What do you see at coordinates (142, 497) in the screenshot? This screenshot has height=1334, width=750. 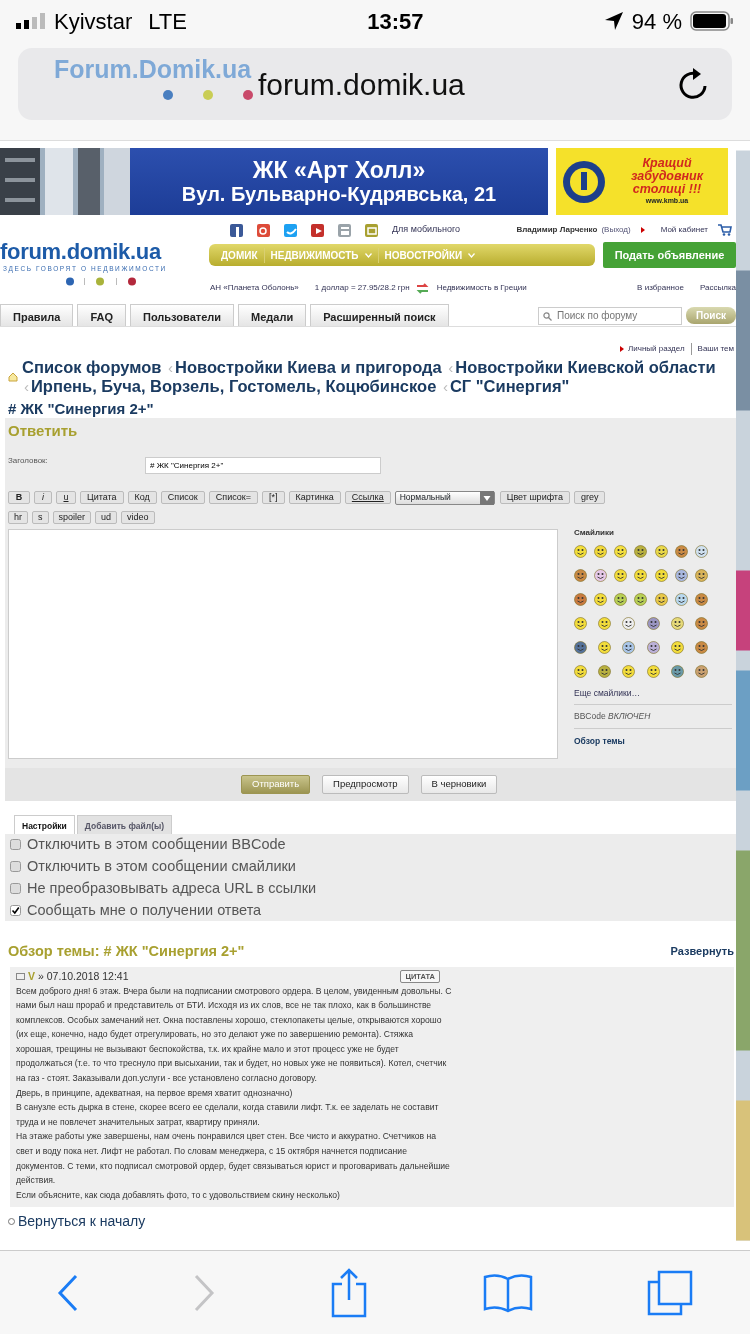 I see `format-button: Код` at bounding box center [142, 497].